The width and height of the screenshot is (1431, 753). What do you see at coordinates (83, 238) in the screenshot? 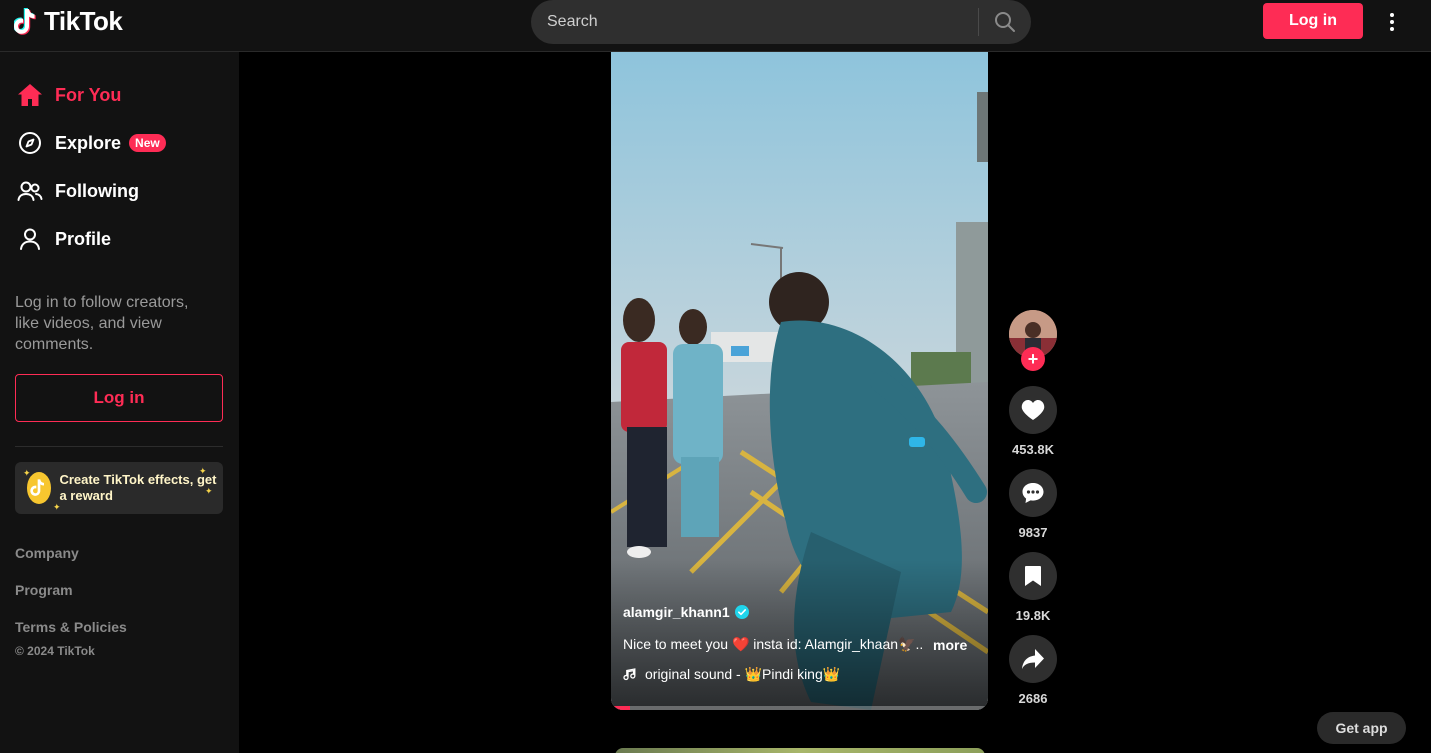
I see `nav-profile-label: Profile` at bounding box center [83, 238].